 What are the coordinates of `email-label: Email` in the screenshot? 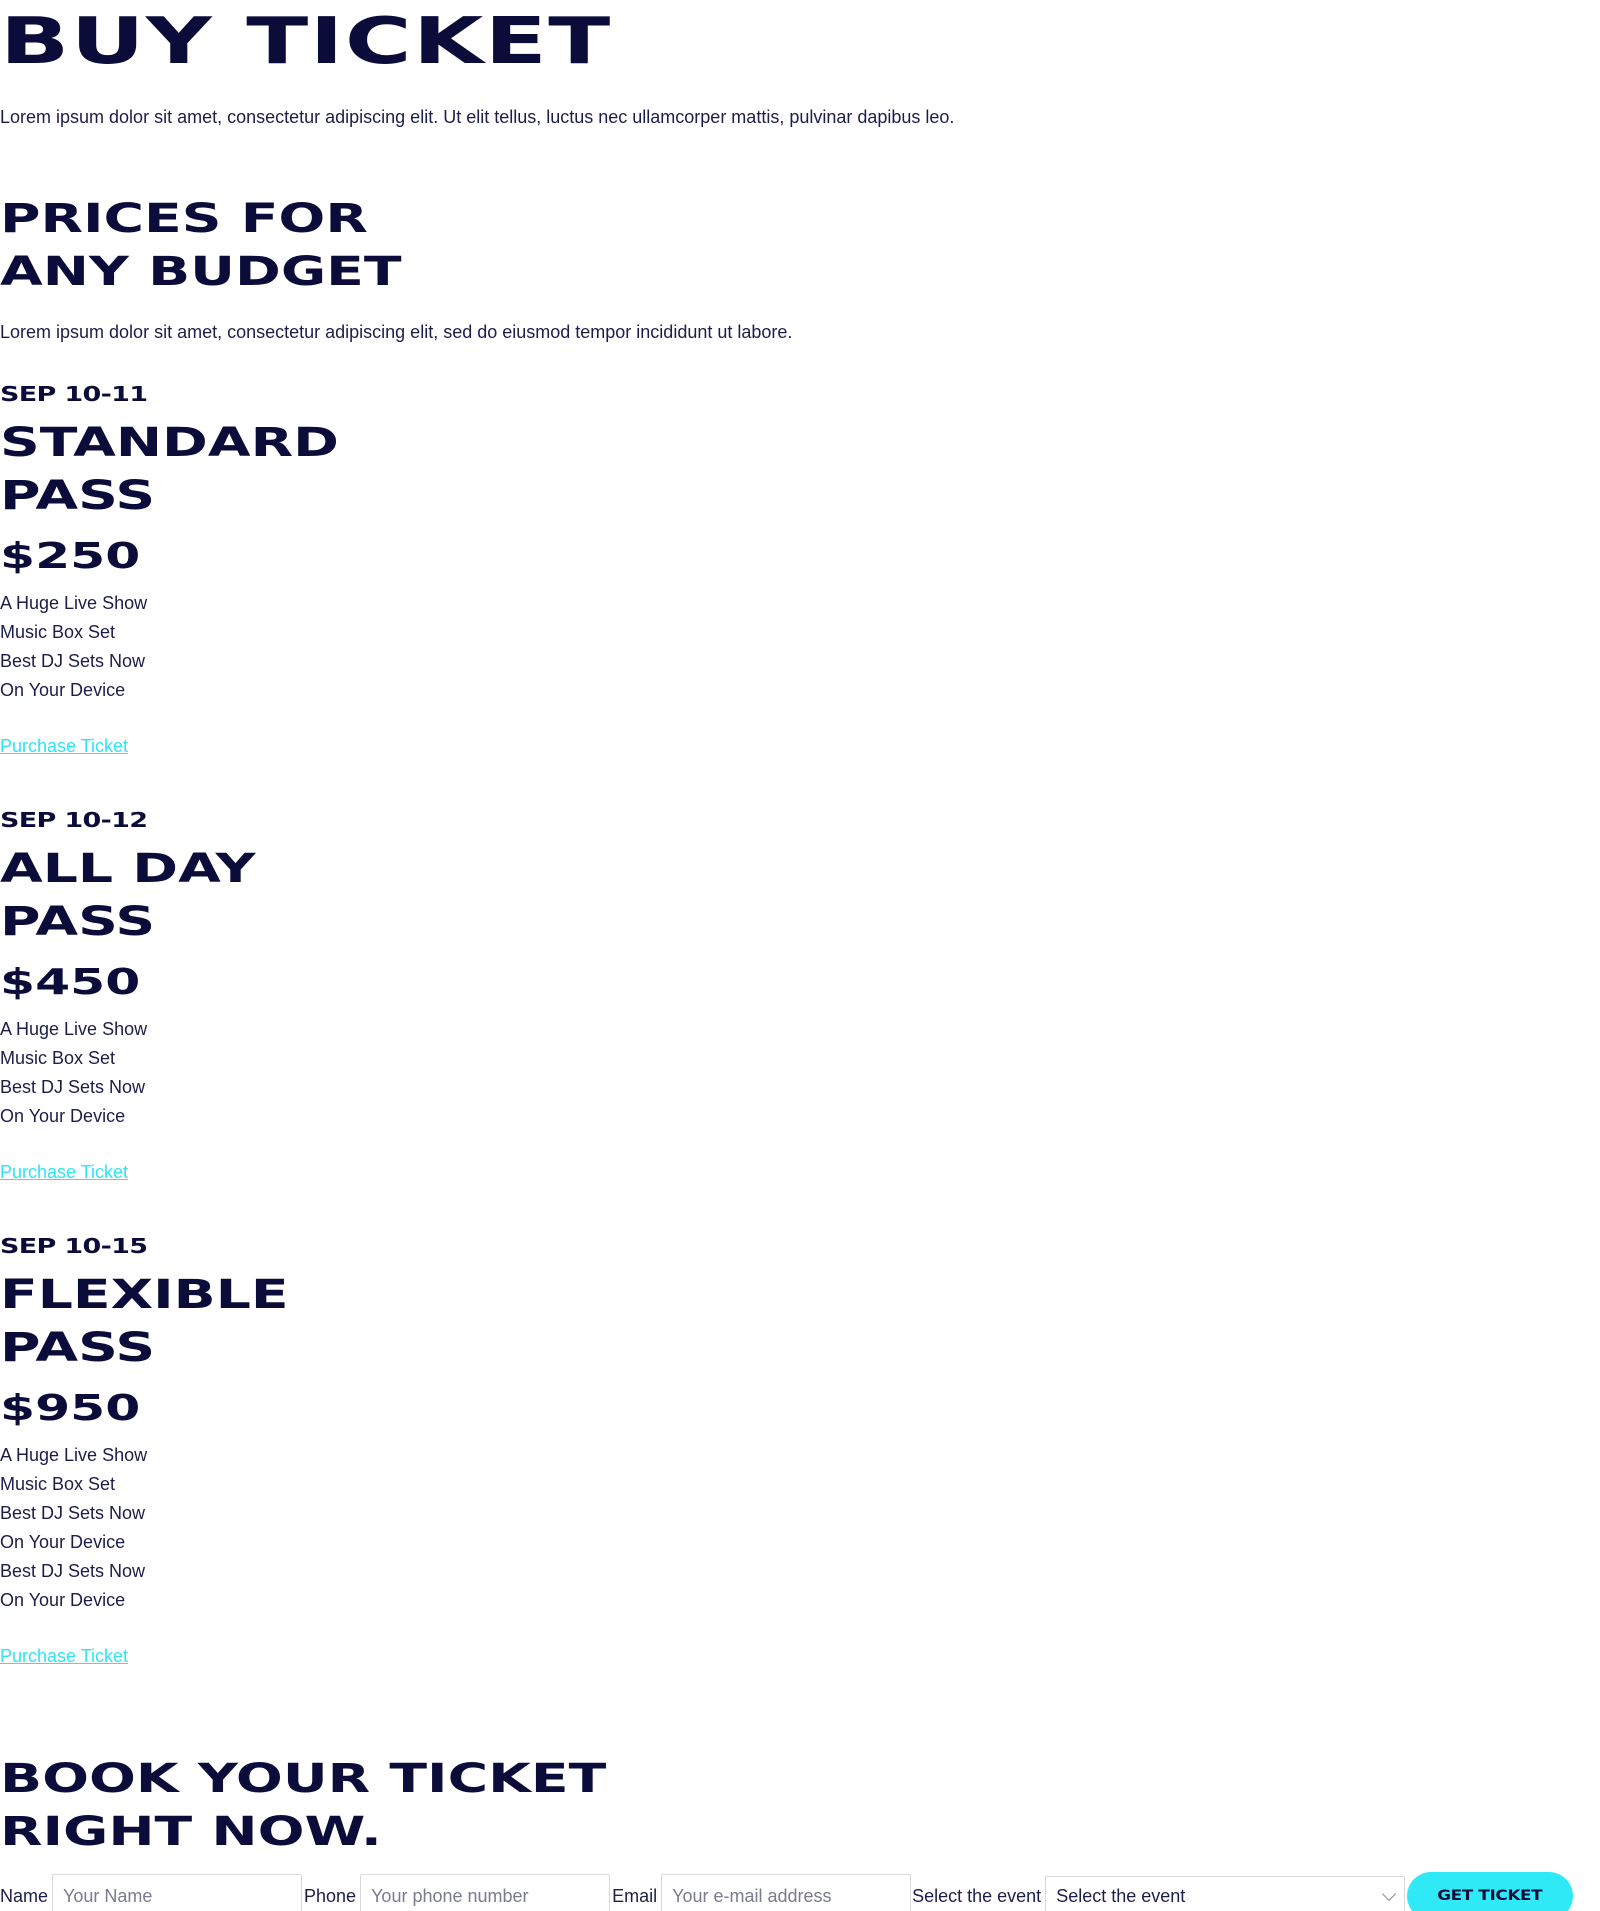 It's located at (635, 1896).